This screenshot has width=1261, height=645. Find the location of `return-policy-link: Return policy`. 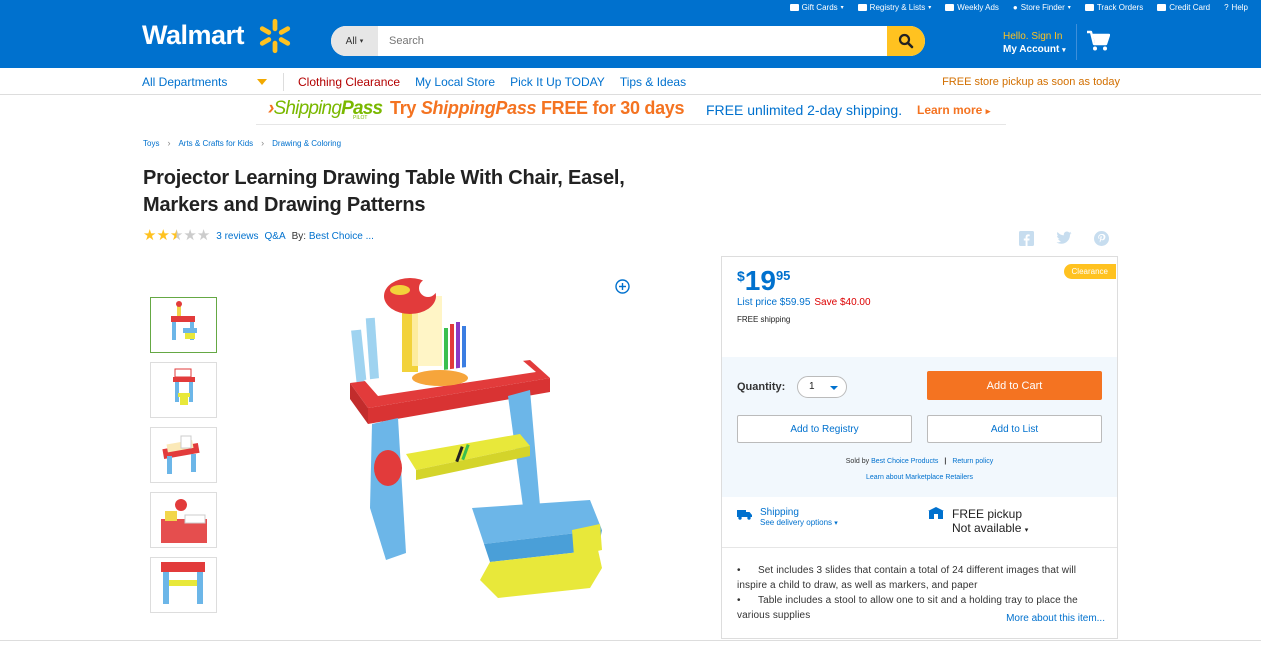

return-policy-link: Return policy is located at coordinates (972, 461).